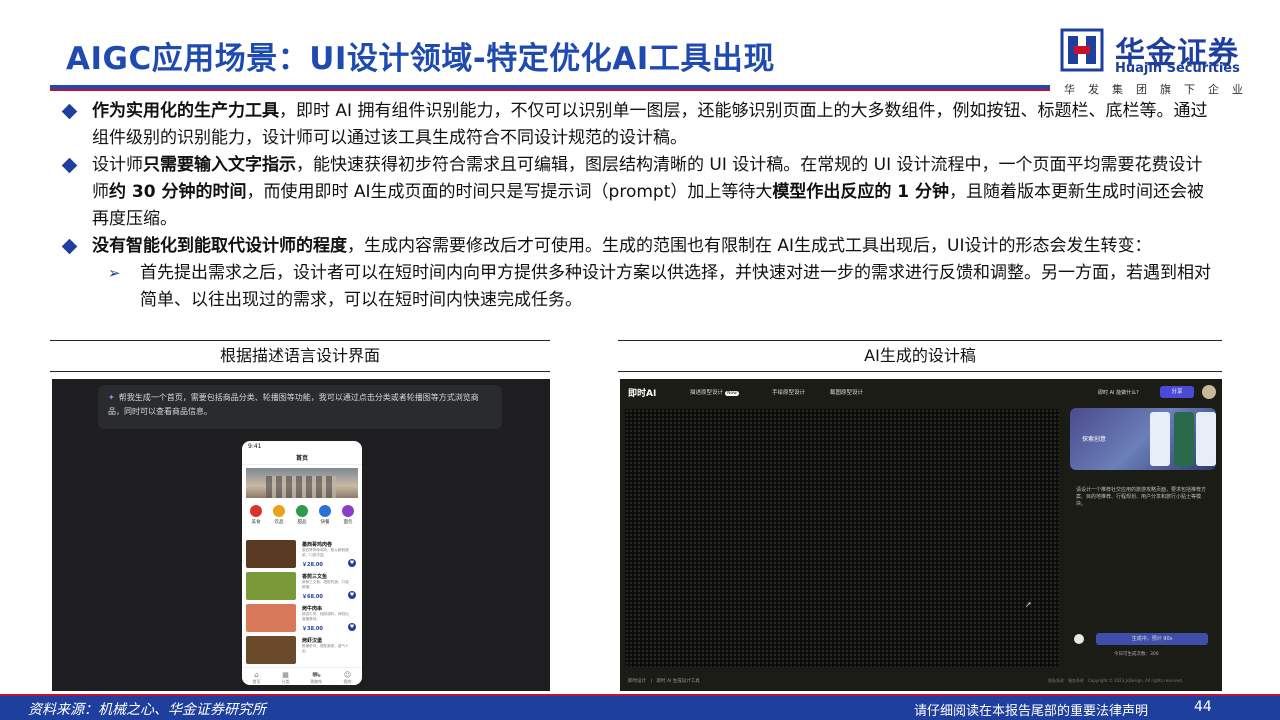  I want to click on legal-note: 请仔细阅读在本报告尾部的重要法律声明, so click(1031, 711).